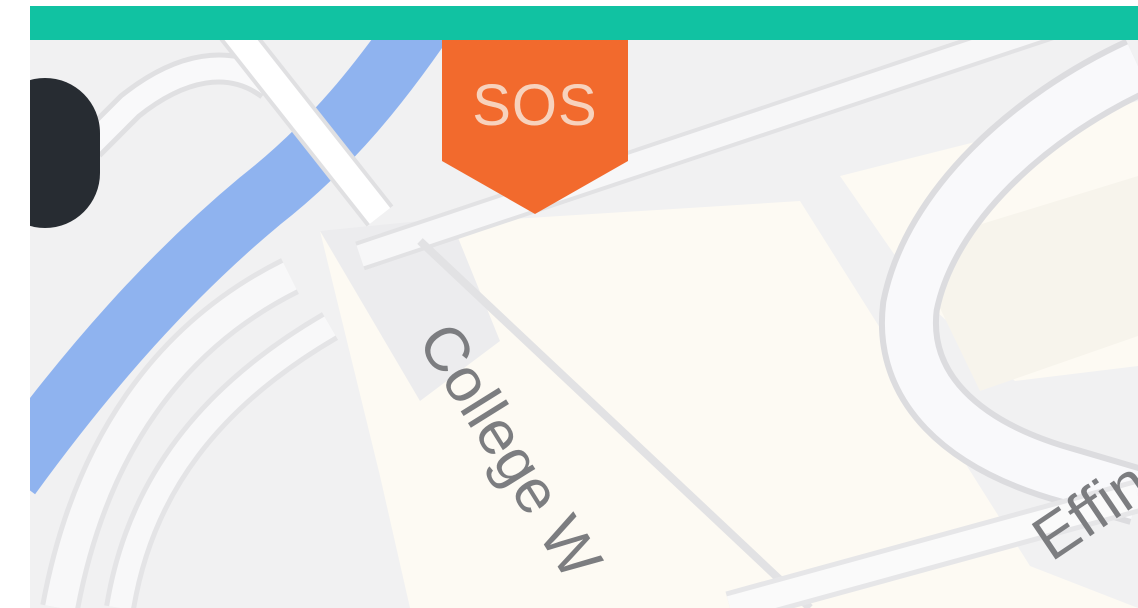  Describe the element at coordinates (535, 105) in the screenshot. I see `sos-label: SOS` at that location.